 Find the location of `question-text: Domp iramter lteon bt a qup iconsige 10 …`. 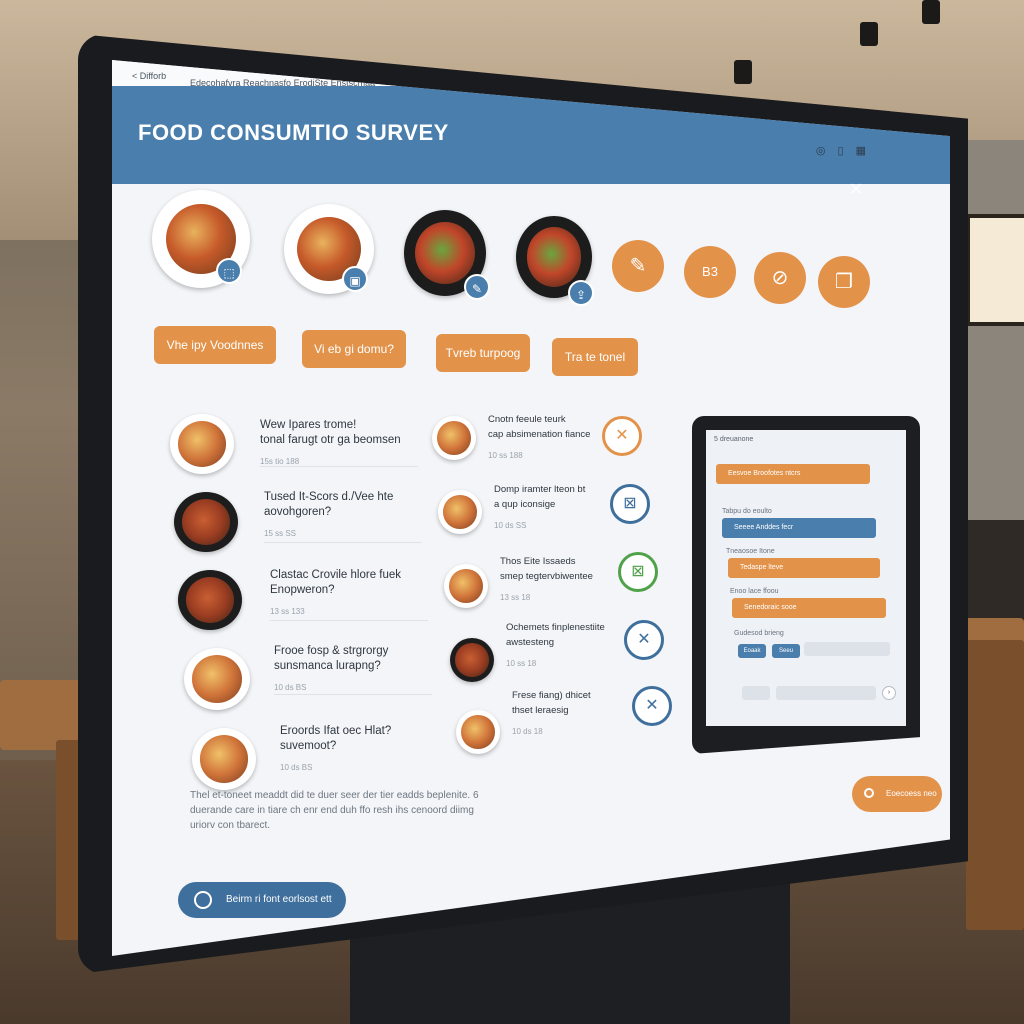

question-text: Domp iramter lteon bt a qup iconsige 10 … is located at coordinates (549, 507).